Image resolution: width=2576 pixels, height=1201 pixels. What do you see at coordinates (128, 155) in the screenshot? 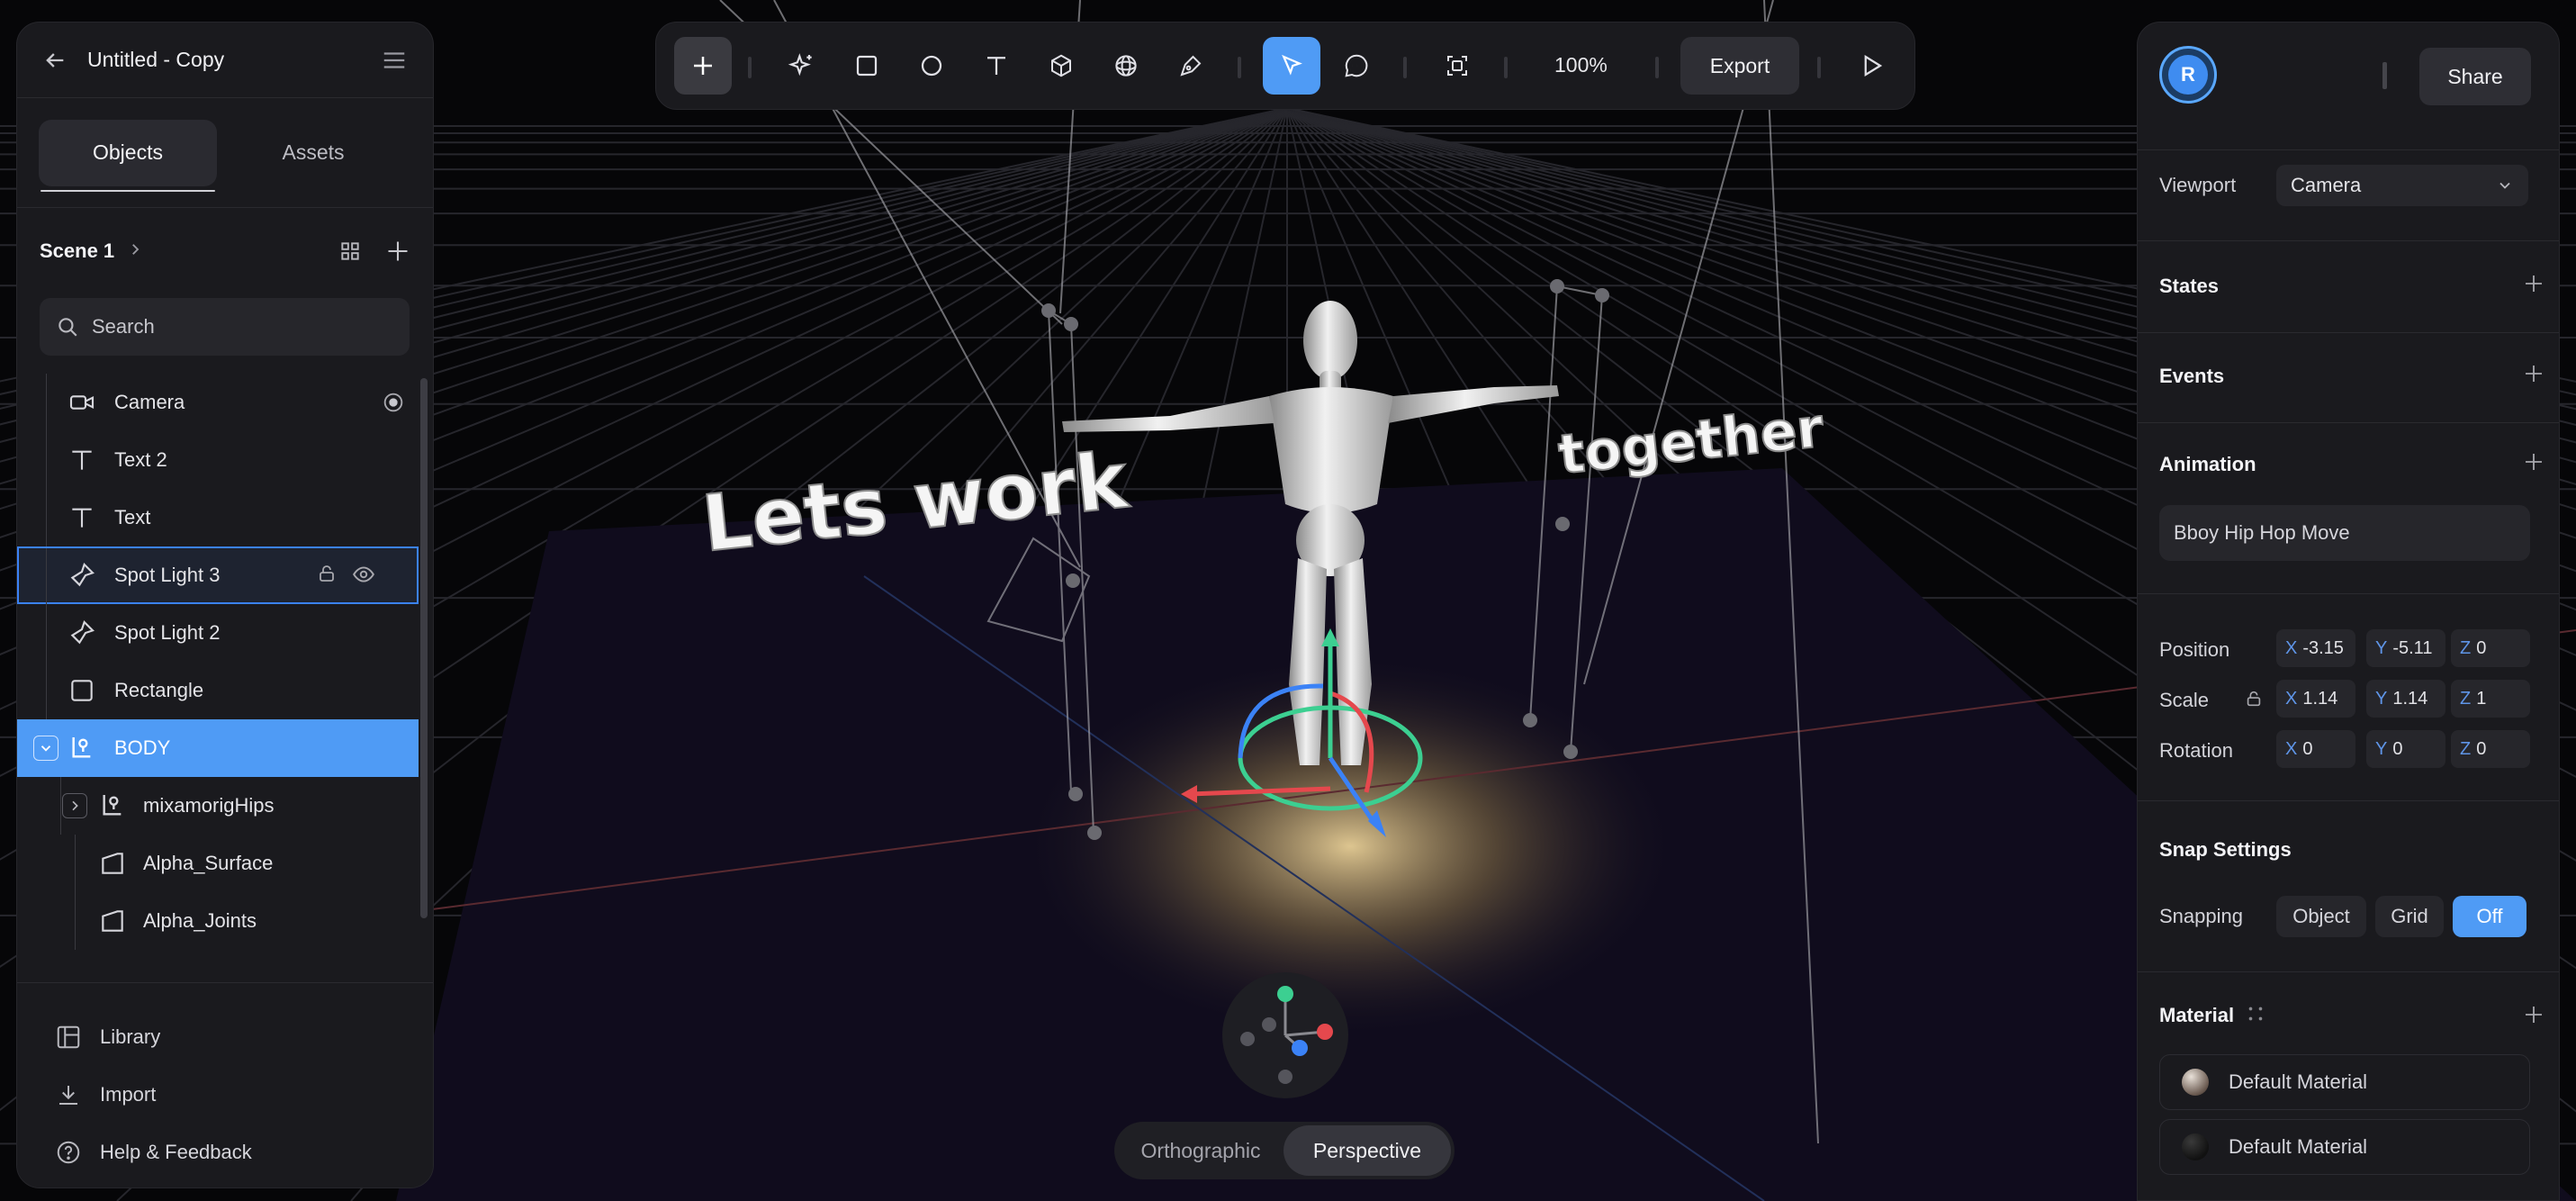
I see `tab-objects: Objects` at bounding box center [128, 155].